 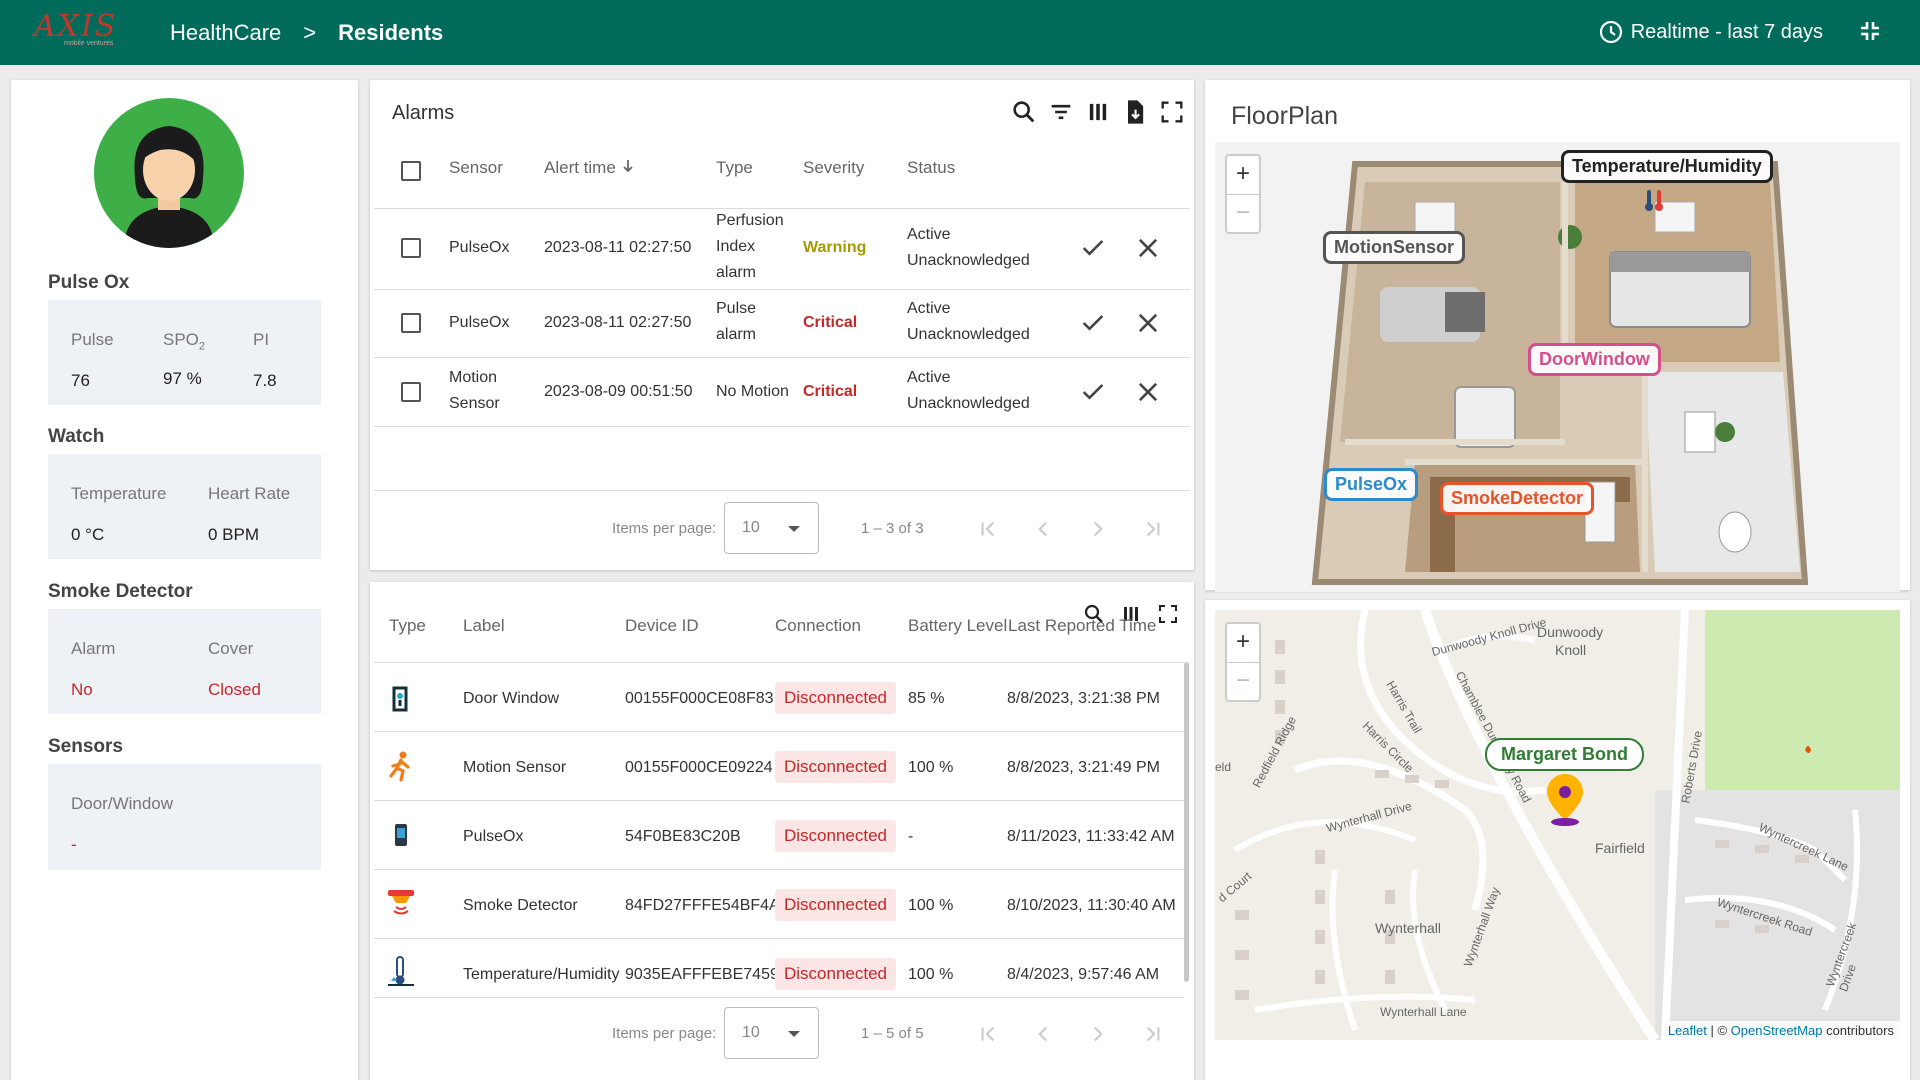 What do you see at coordinates (1777, 1030) in the screenshot?
I see `openstreetmap-link: OpenStreetMap` at bounding box center [1777, 1030].